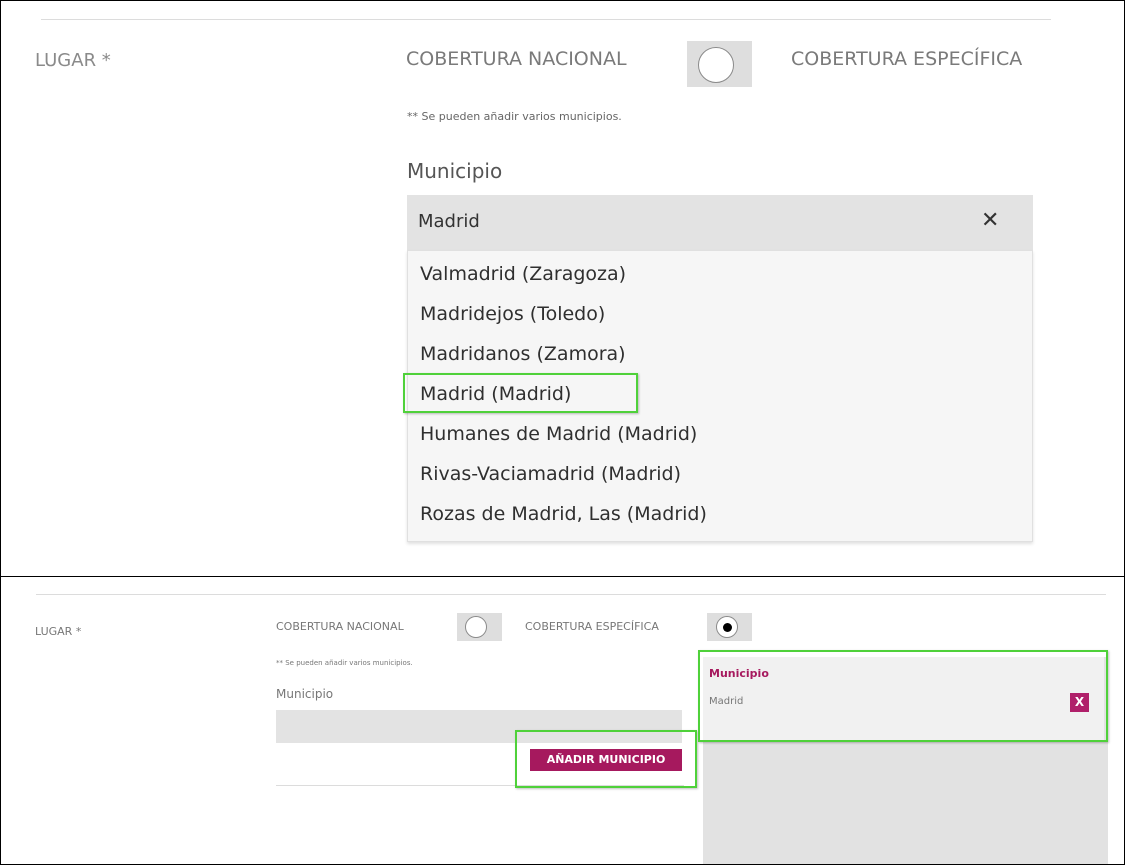 The height and width of the screenshot is (865, 1125). Describe the element at coordinates (563, 514) in the screenshot. I see `list-item: Rozas de Madrid, Las (Madrid)` at that location.